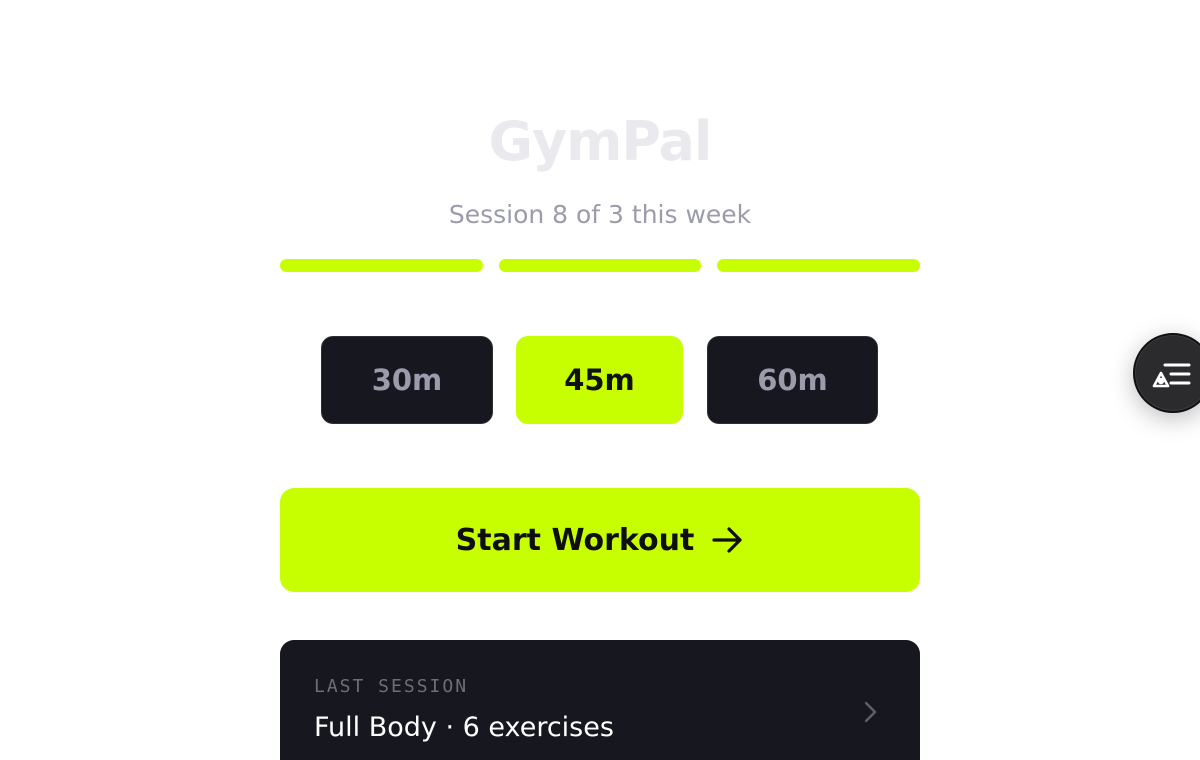  What do you see at coordinates (870, 714) in the screenshot?
I see `chevron-right-icon` at bounding box center [870, 714].